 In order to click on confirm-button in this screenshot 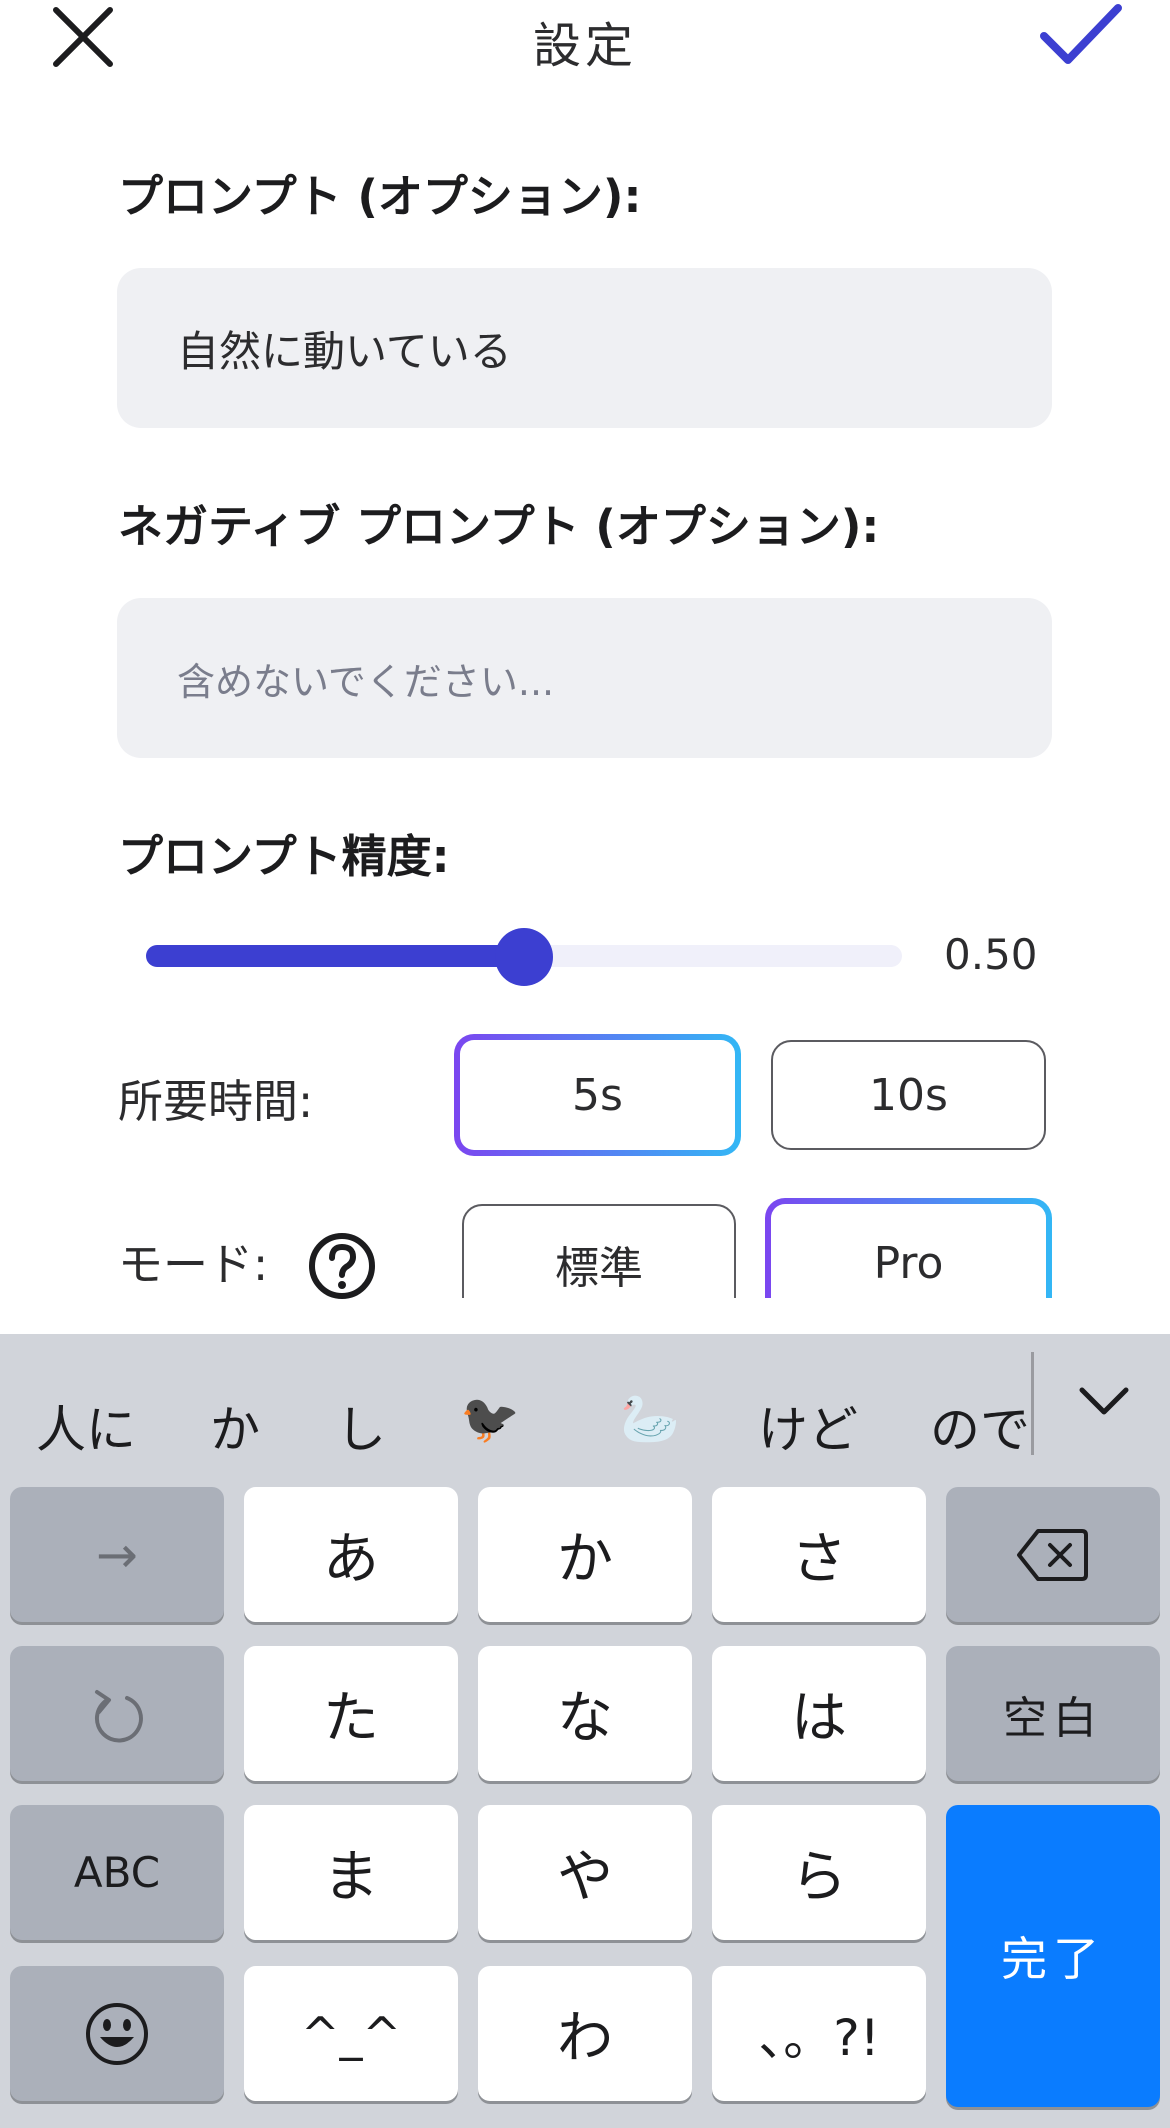, I will do `click(1081, 37)`.